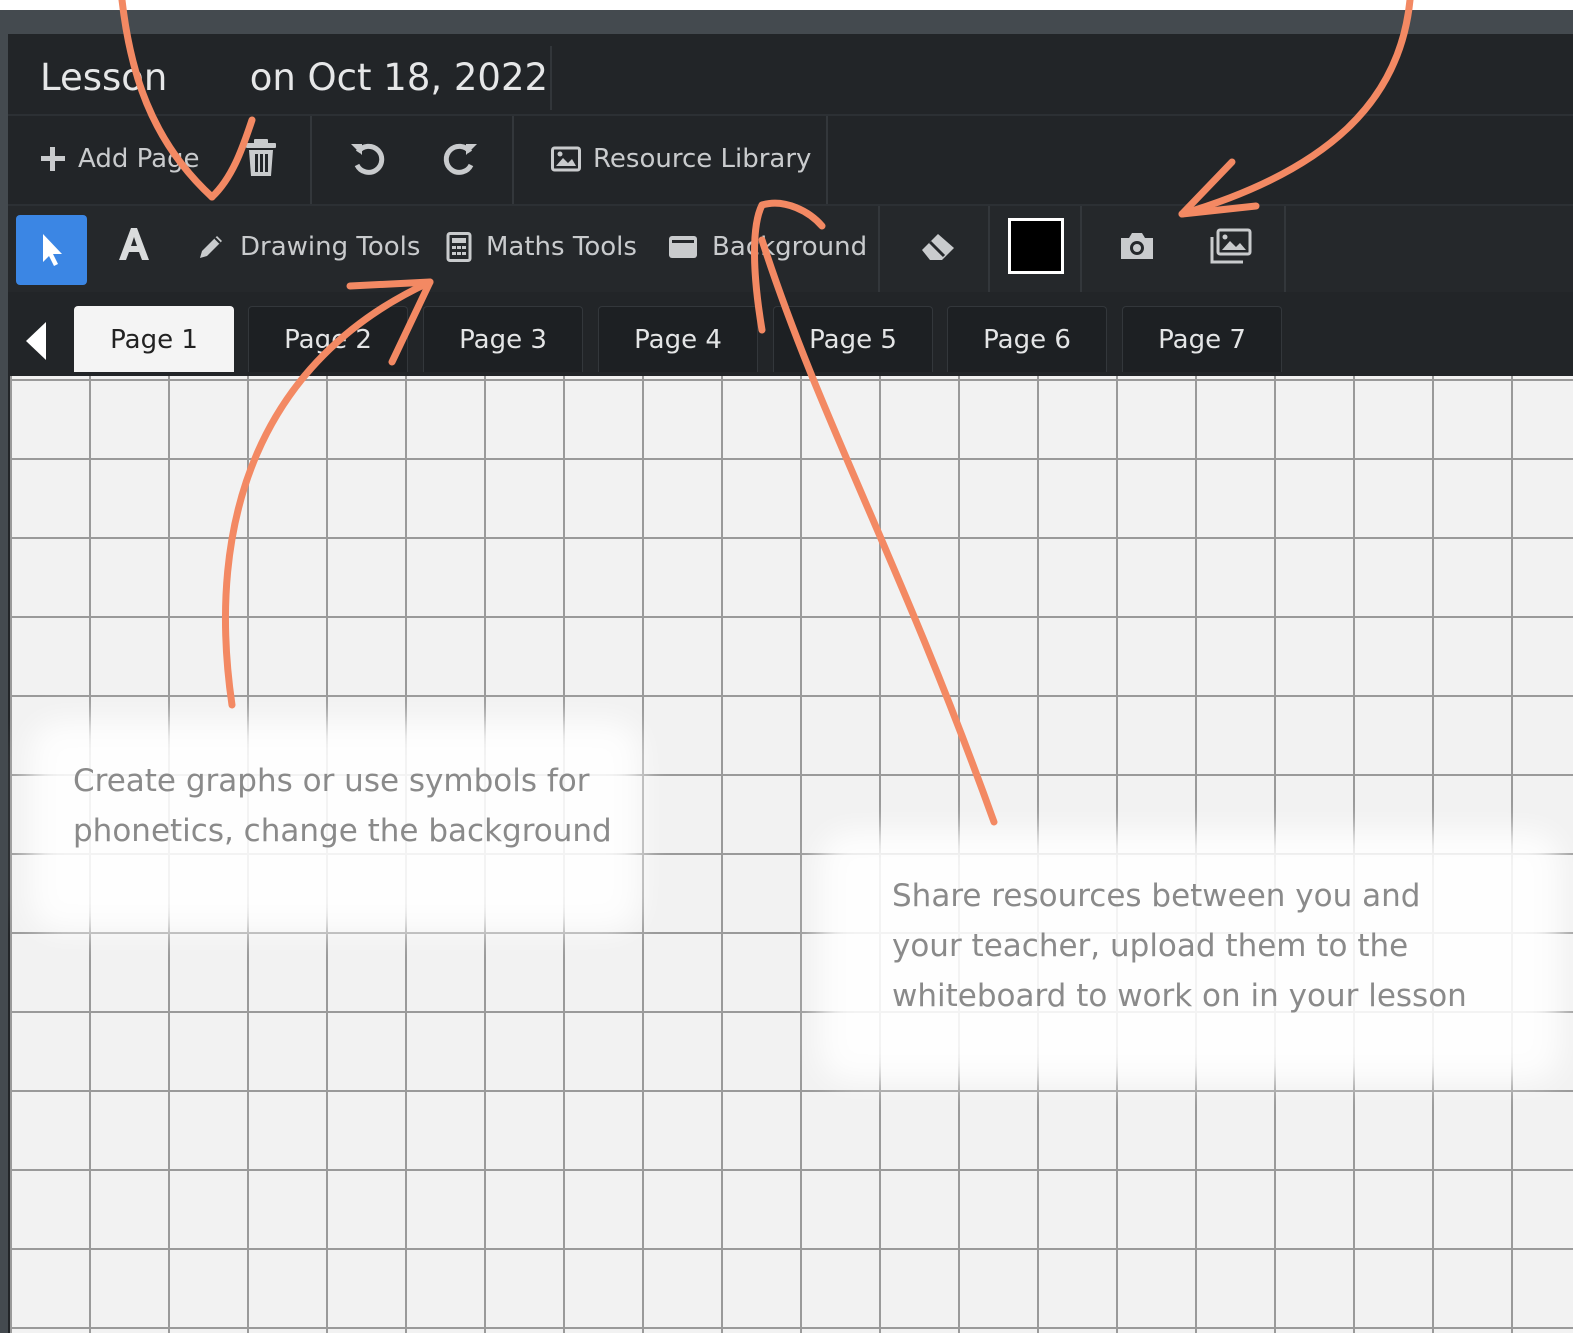 The height and width of the screenshot is (1333, 1573). I want to click on tools-toolbar: Drawing Tools Maths Tools Background, so click(790, 249).